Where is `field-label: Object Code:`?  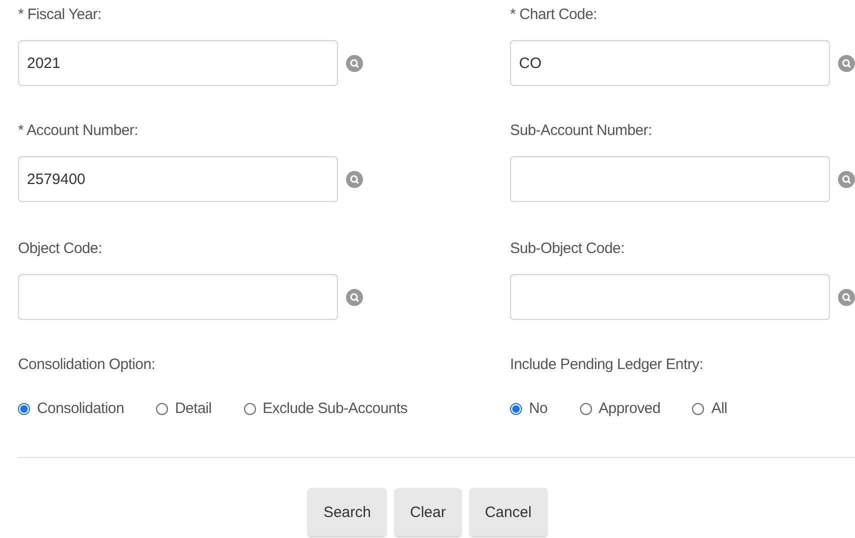
field-label: Object Code: is located at coordinates (60, 249).